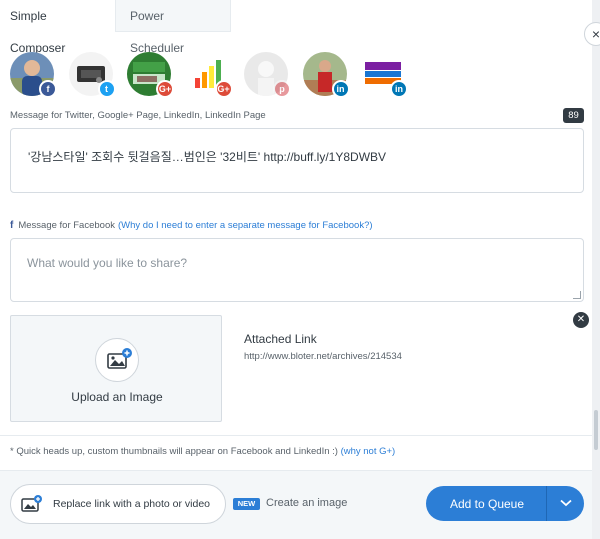 This screenshot has height=539, width=600. Describe the element at coordinates (326, 75) in the screenshot. I see `profile-avatar-linkedin: in` at that location.